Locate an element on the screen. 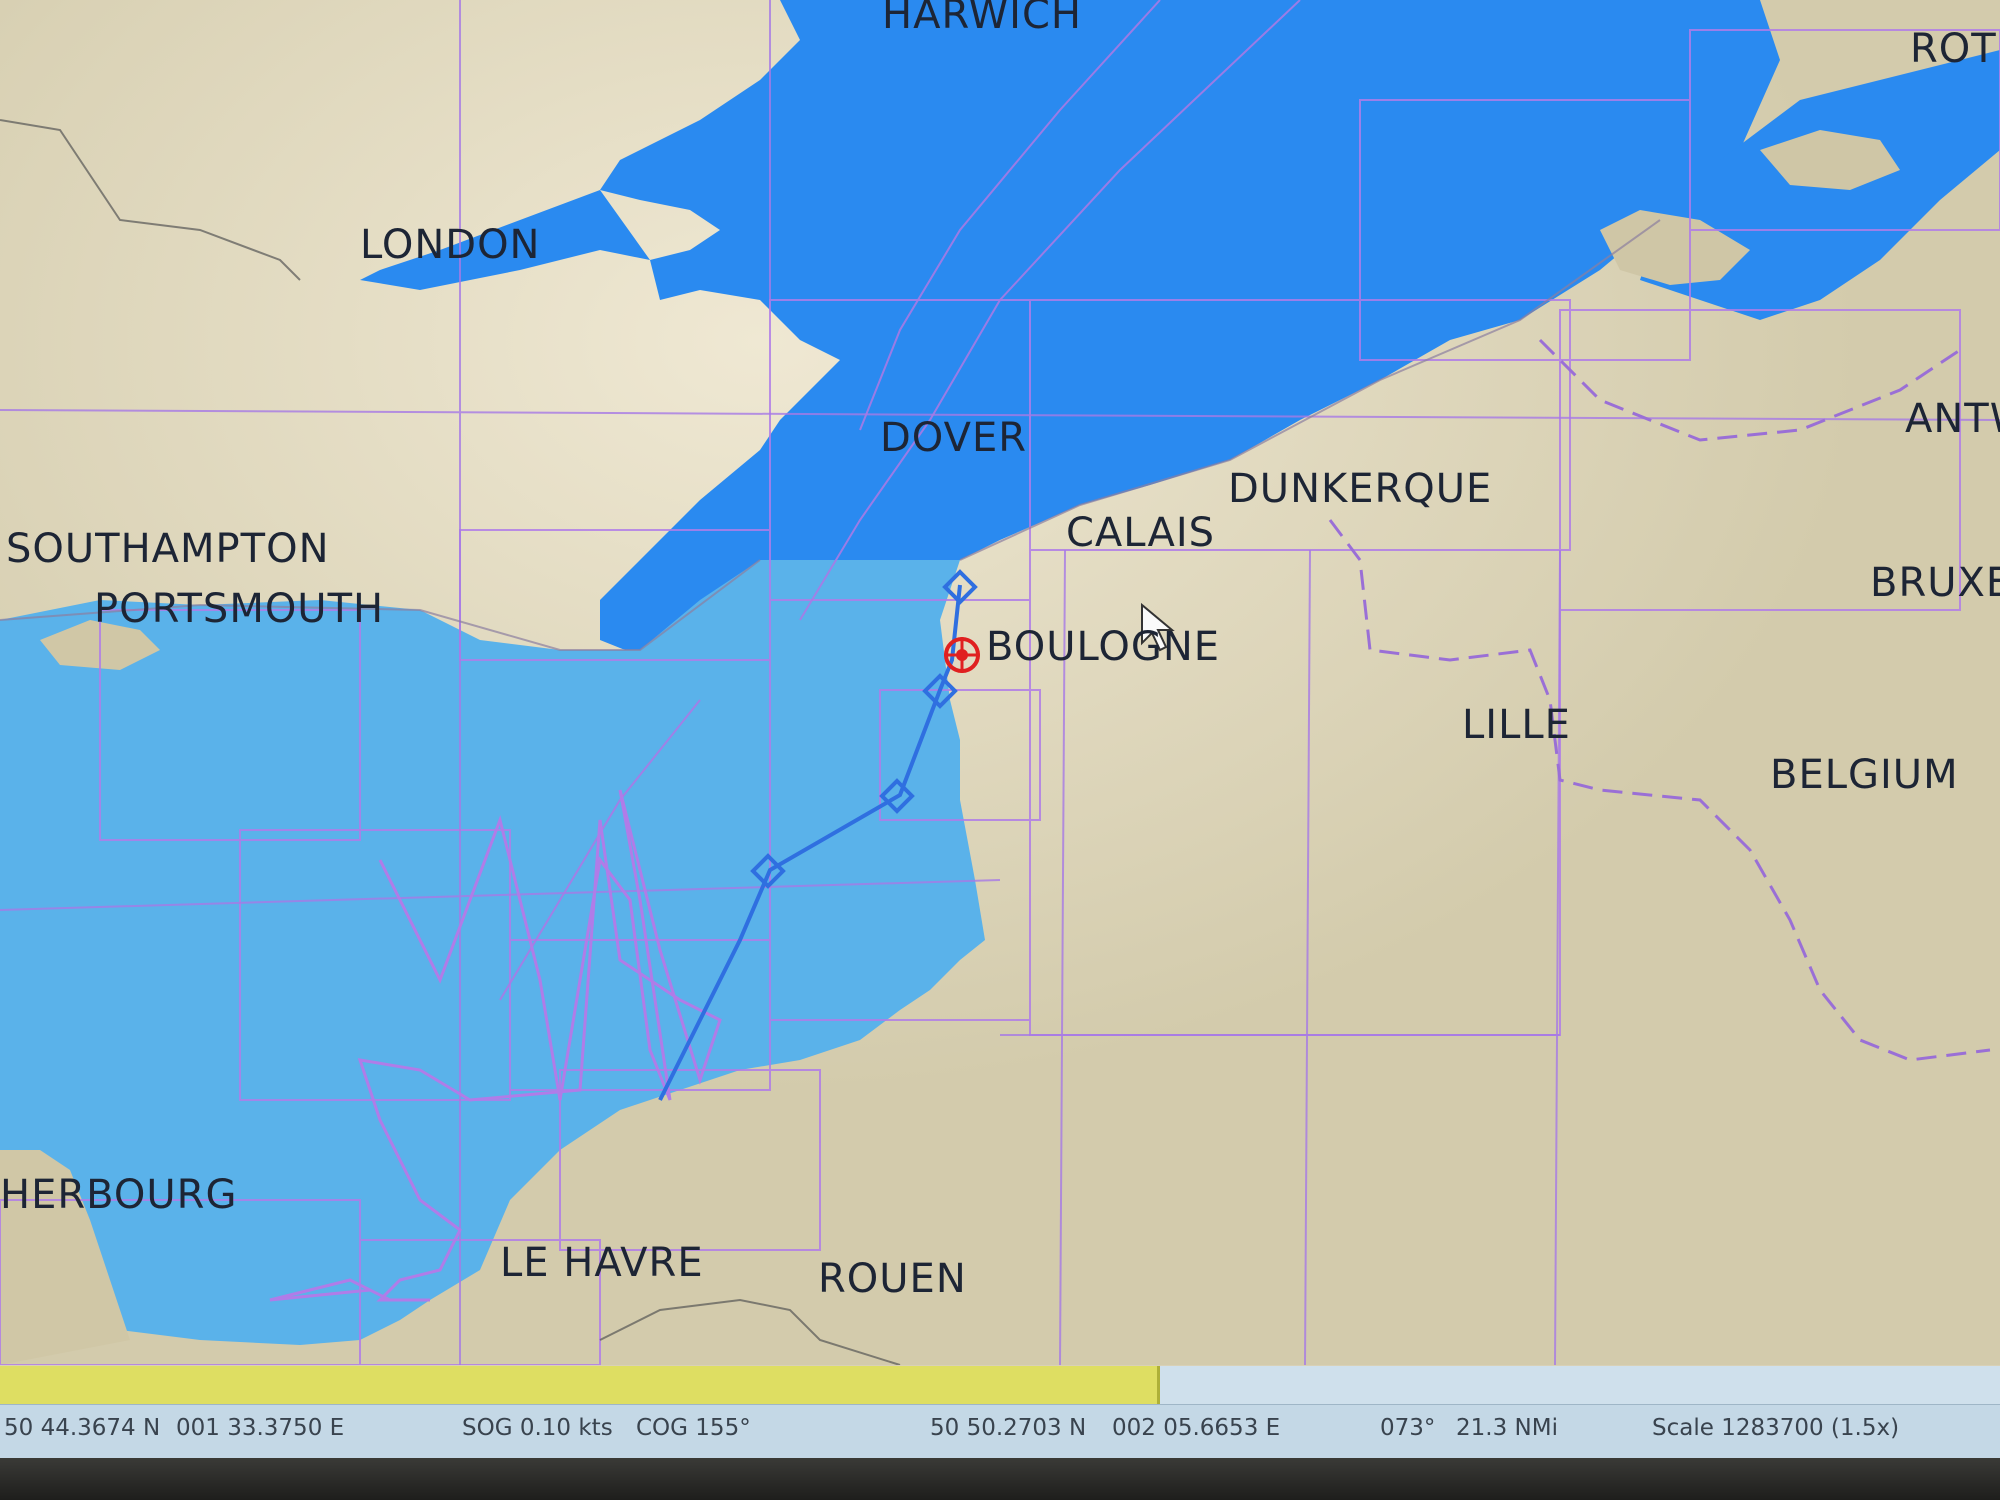 This screenshot has width=2000, height=1500. monitor-bezel is located at coordinates (1000, 1479).